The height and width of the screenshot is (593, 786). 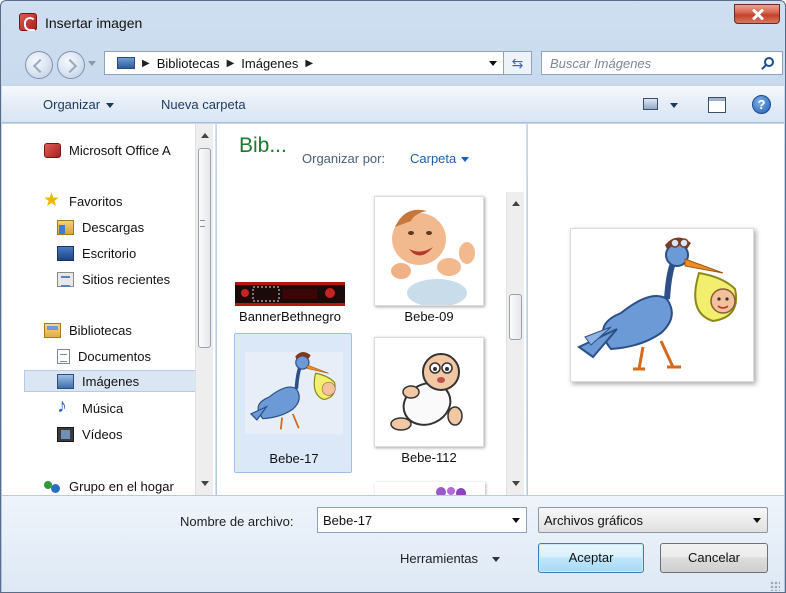 What do you see at coordinates (290, 294) in the screenshot?
I see `banner-image` at bounding box center [290, 294].